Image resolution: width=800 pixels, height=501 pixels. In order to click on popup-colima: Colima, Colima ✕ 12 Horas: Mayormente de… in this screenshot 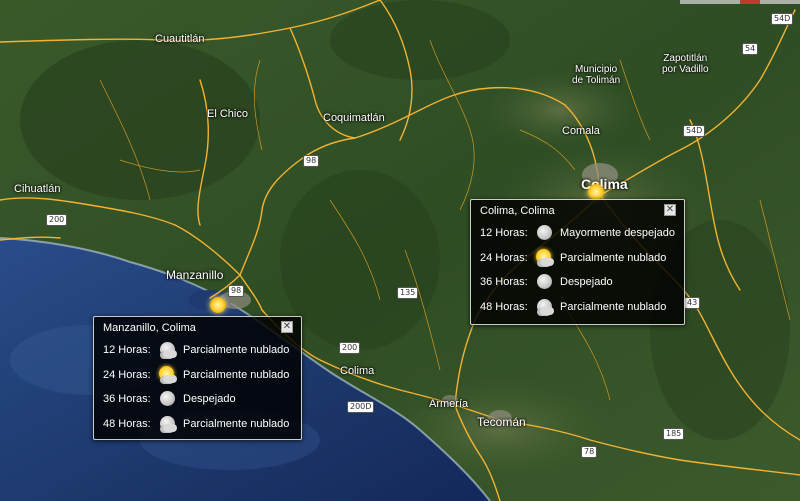, I will do `click(577, 262)`.